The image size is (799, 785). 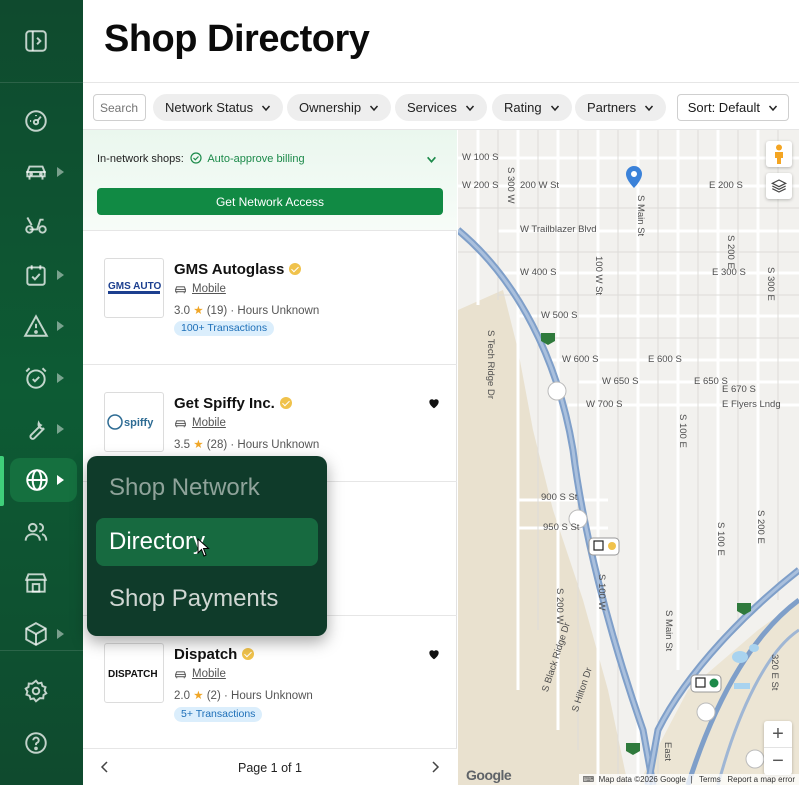 I want to click on sidebar-item-help, so click(x=36, y=743).